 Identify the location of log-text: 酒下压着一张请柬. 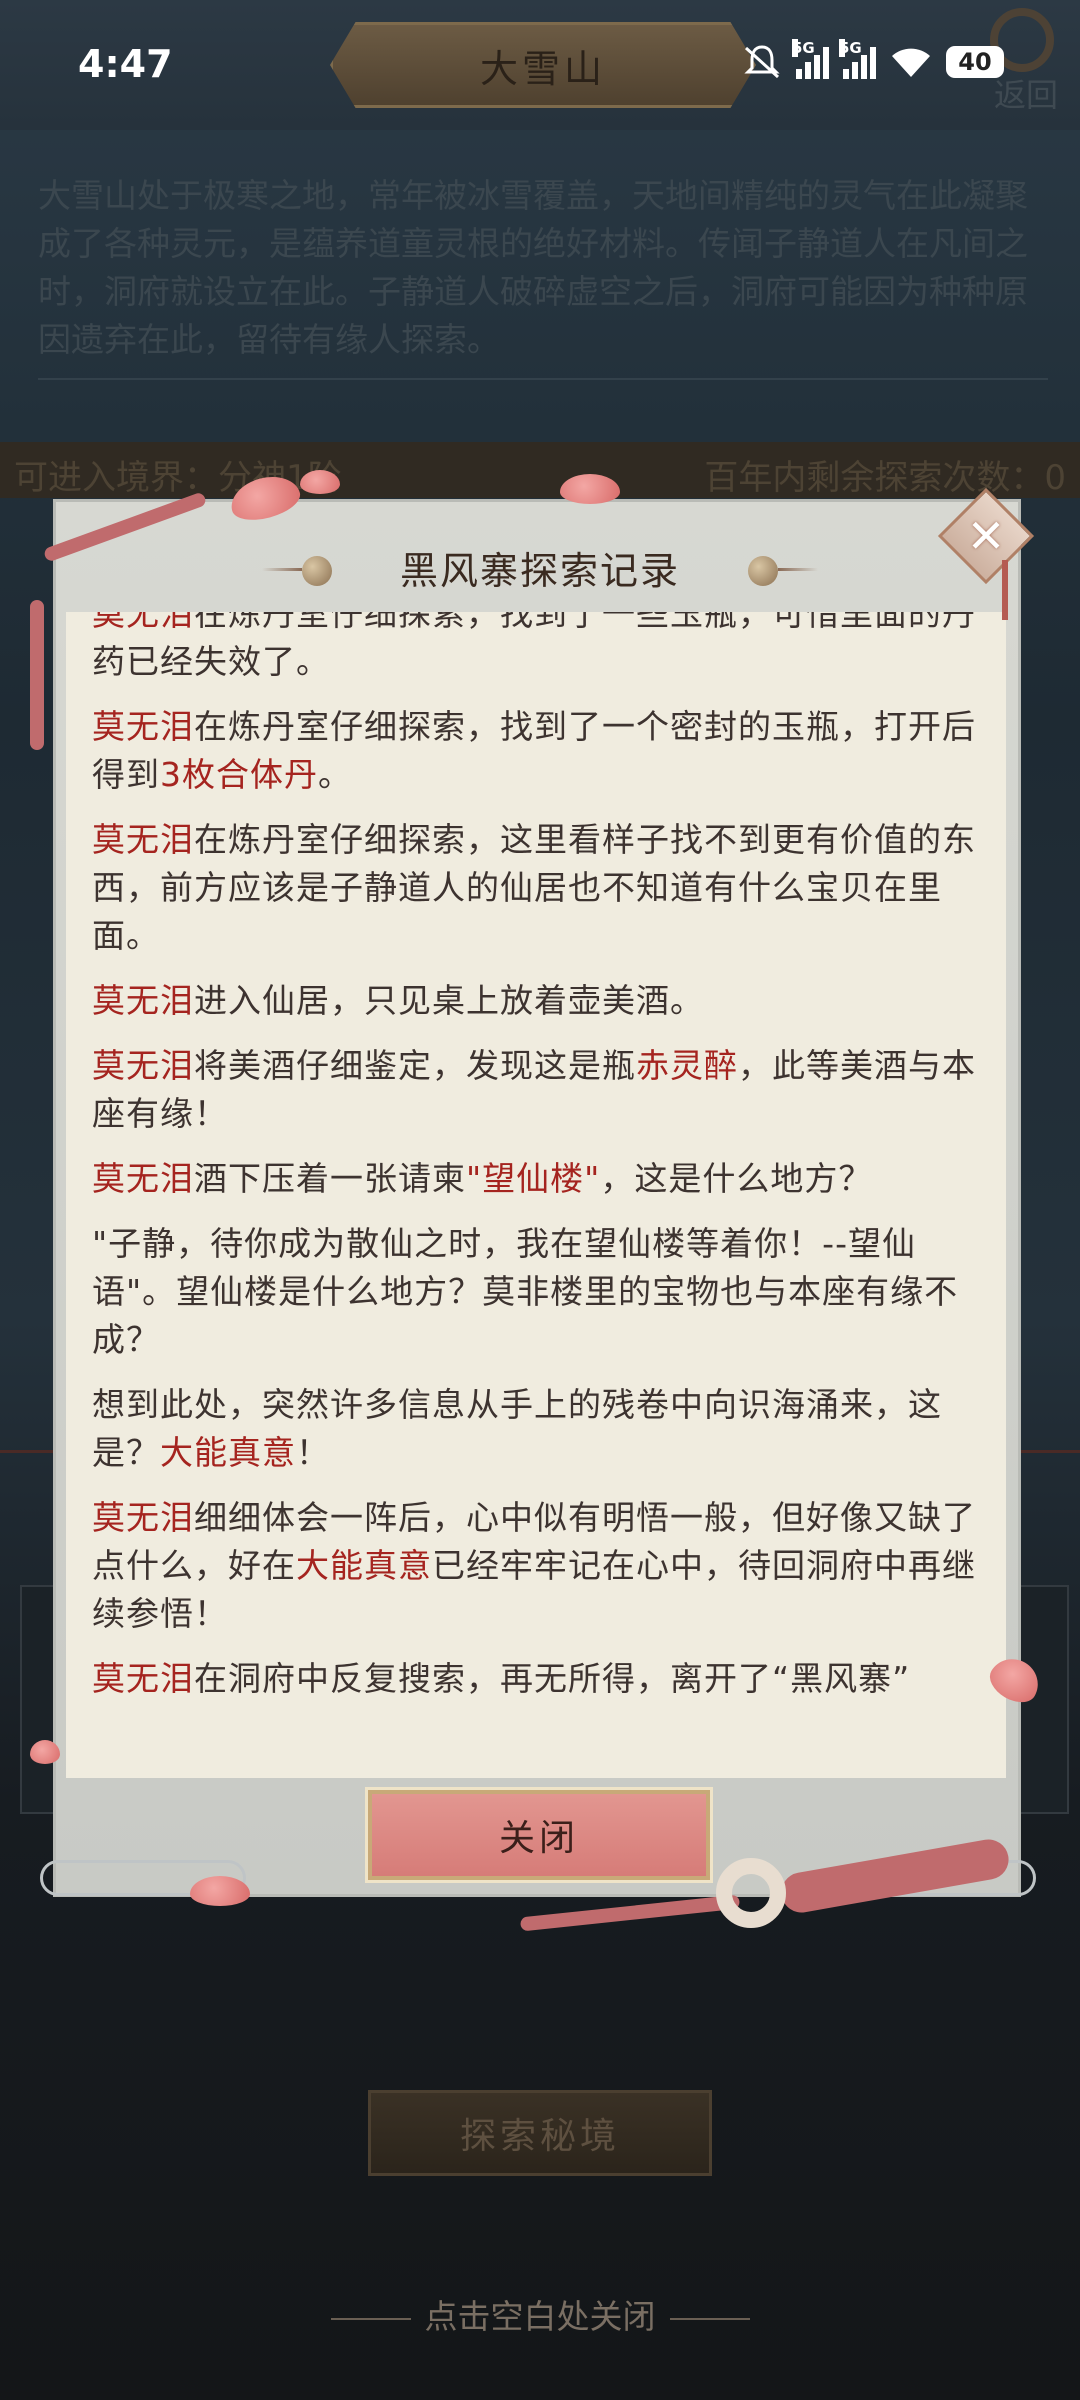
(330, 1178).